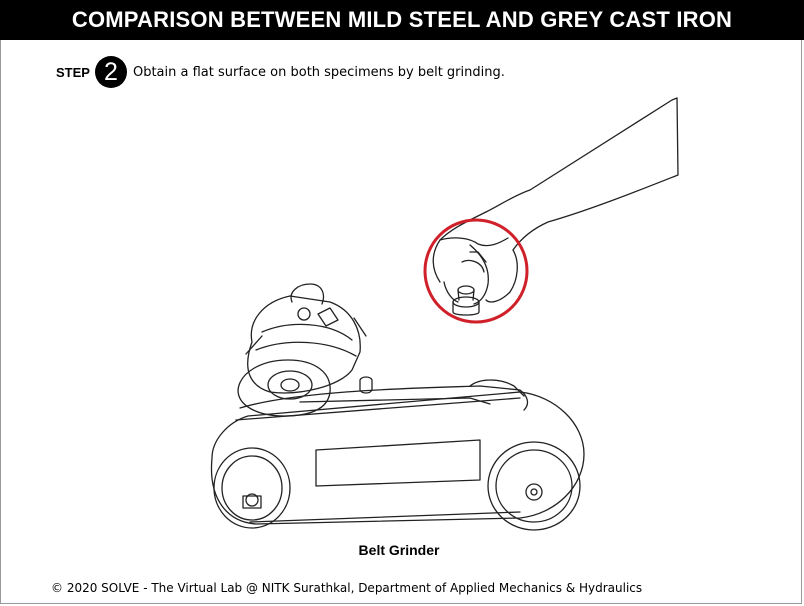 The image size is (804, 606). Describe the element at coordinates (476, 271) in the screenshot. I see `highlight-circle` at that location.